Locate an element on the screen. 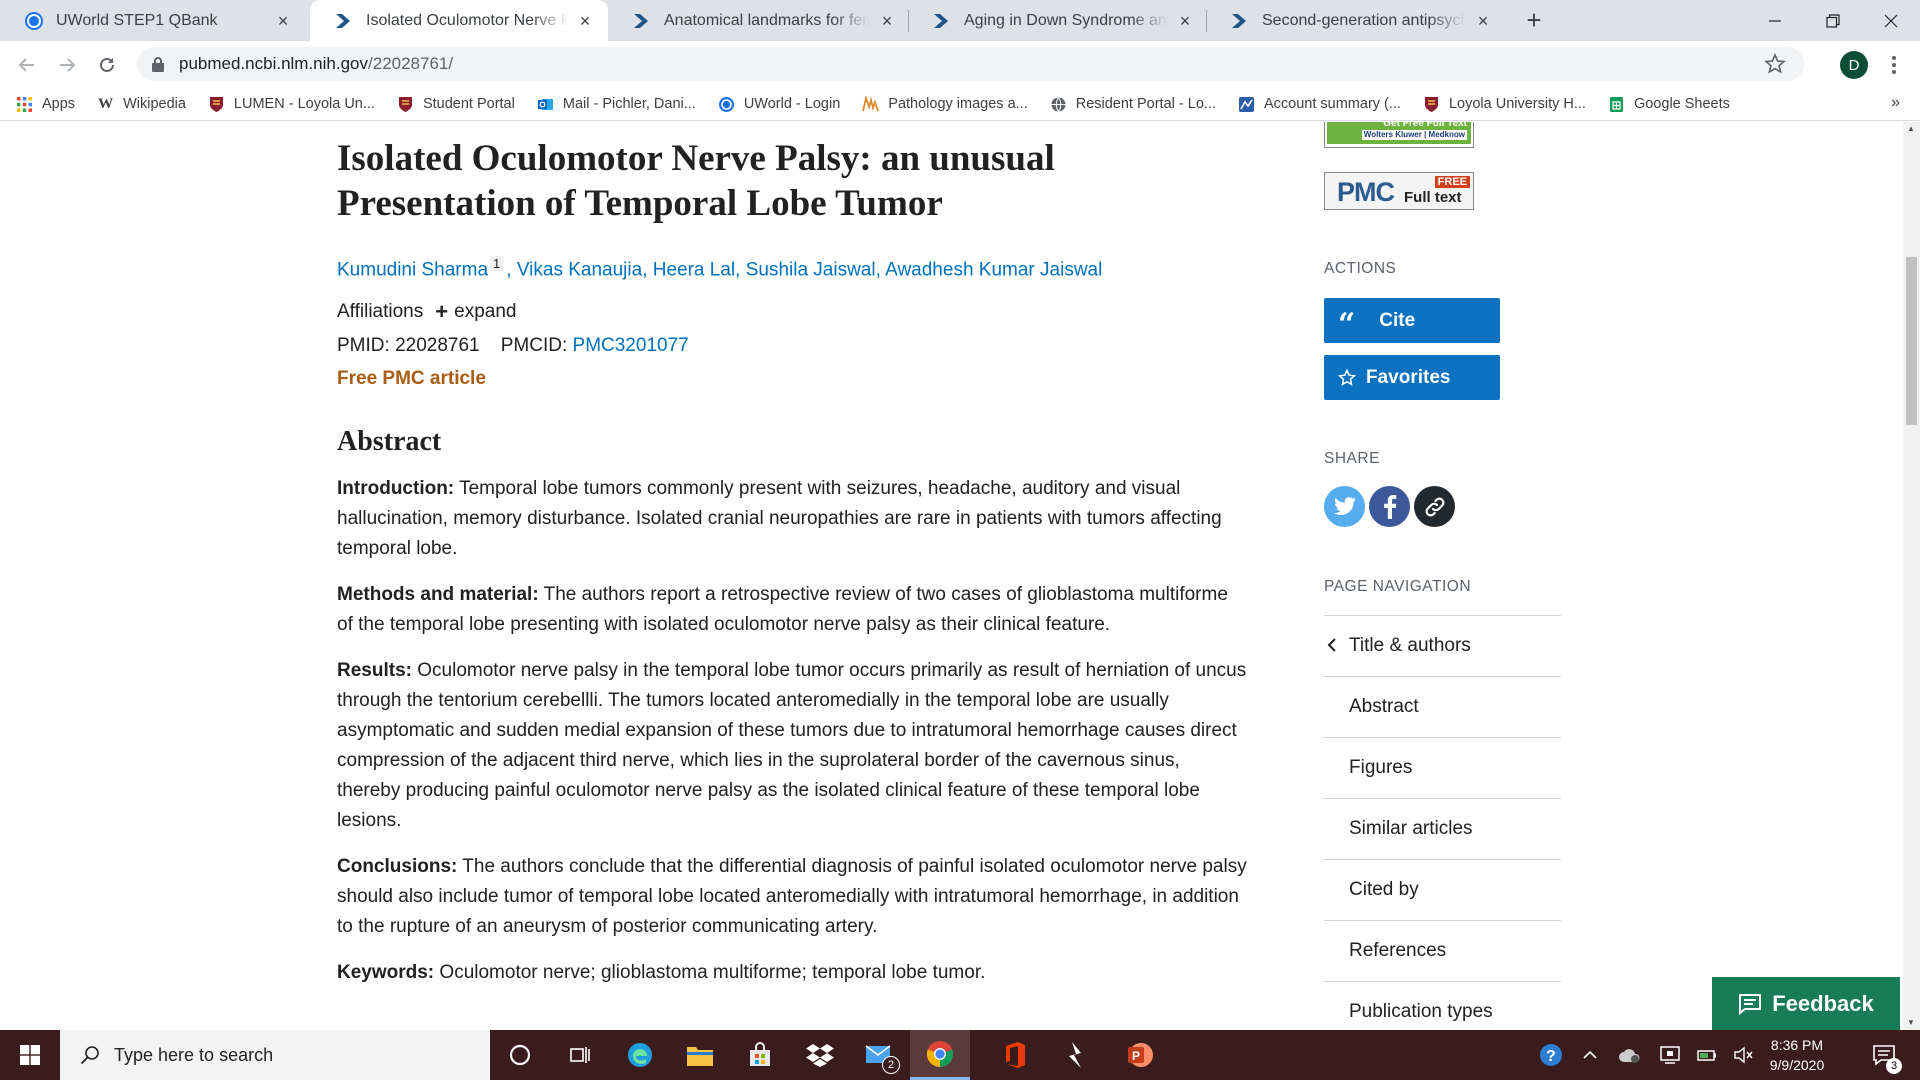 This screenshot has height=1080, width=1920. taskbar-chrome is located at coordinates (940, 1055).